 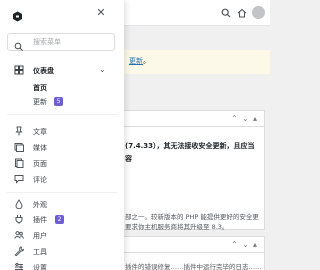 I want to click on page-icon, so click(x=19, y=163).